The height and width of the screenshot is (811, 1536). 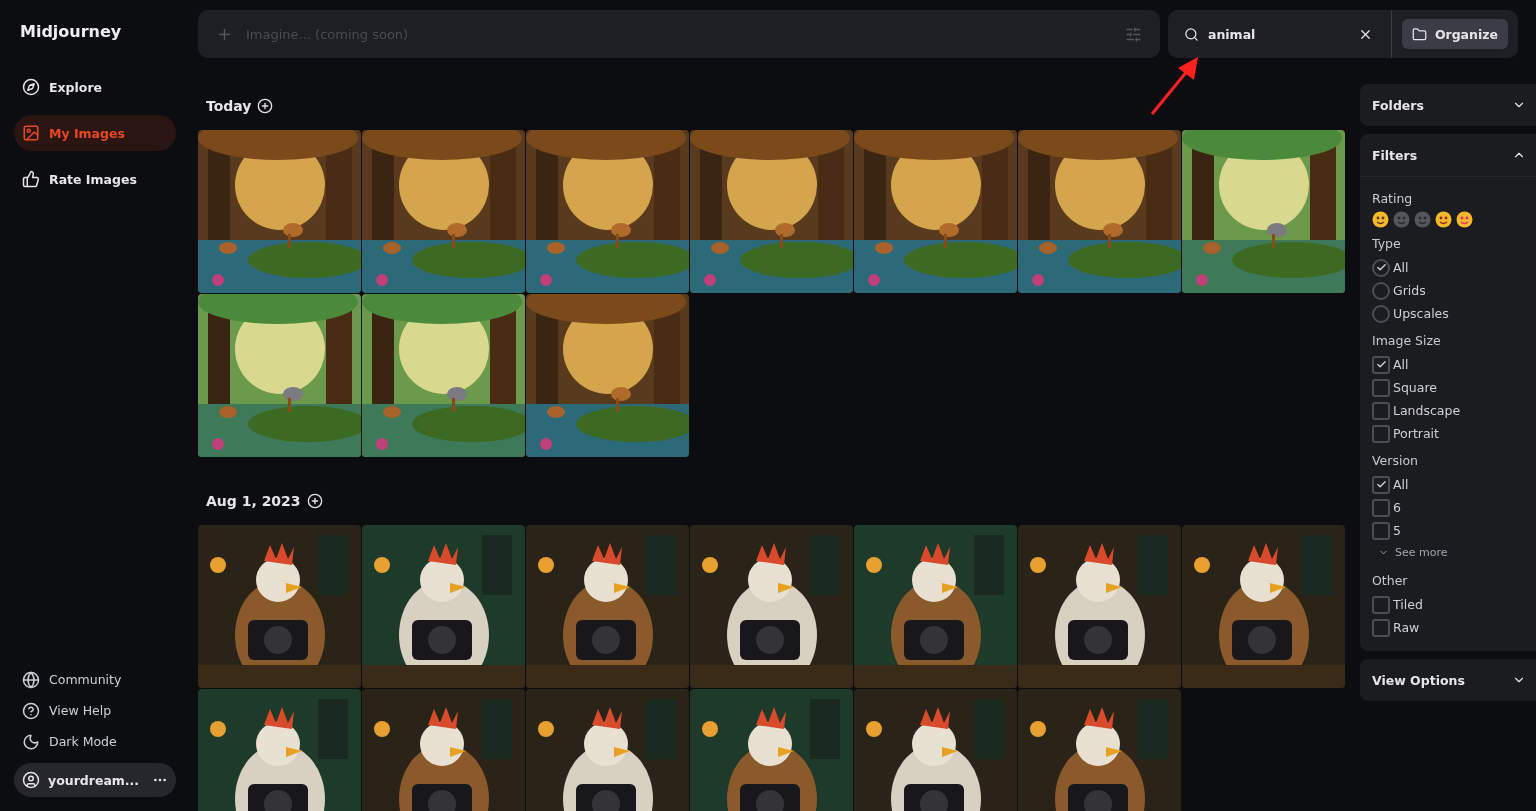 I want to click on folder-icon, so click(x=1419, y=34).